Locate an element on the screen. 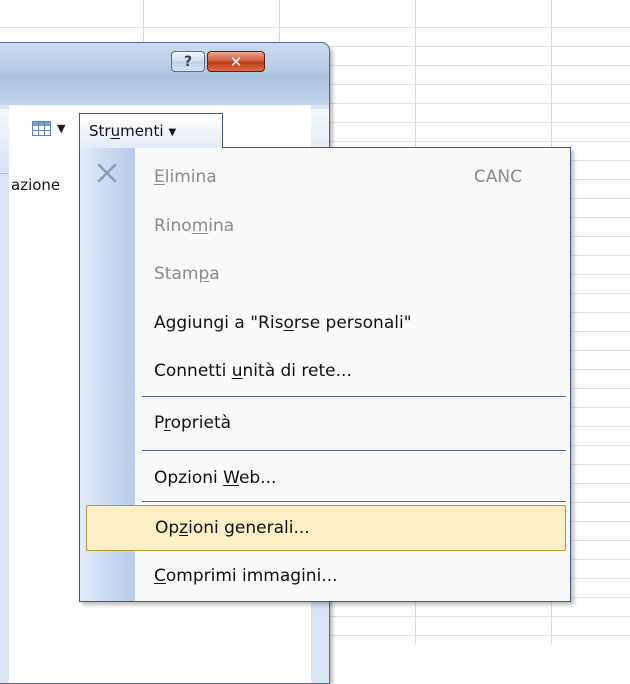  menu-item-label: Aggiungi a "Risorse personali" is located at coordinates (283, 323).